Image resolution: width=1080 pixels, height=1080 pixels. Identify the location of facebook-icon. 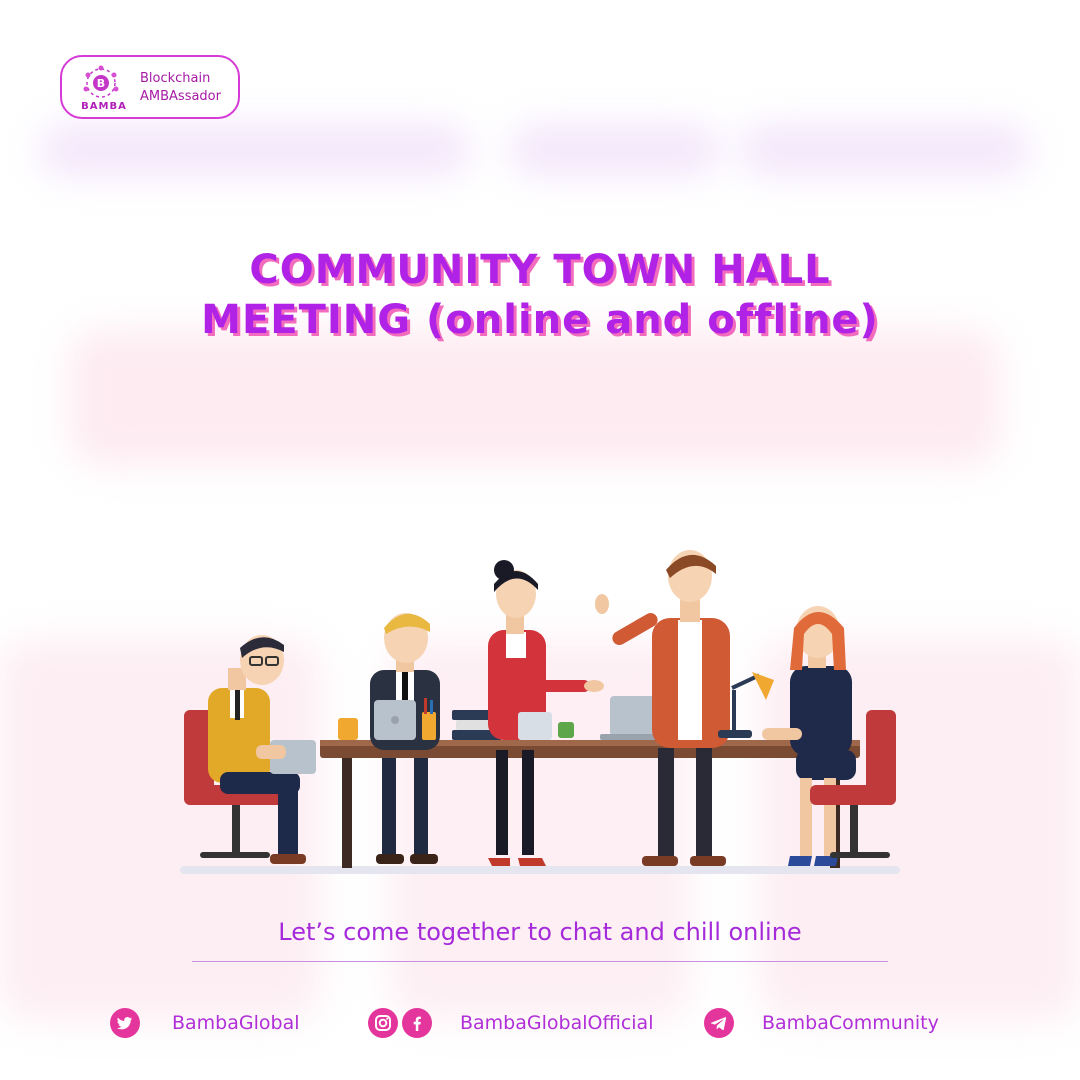
(417, 1023).